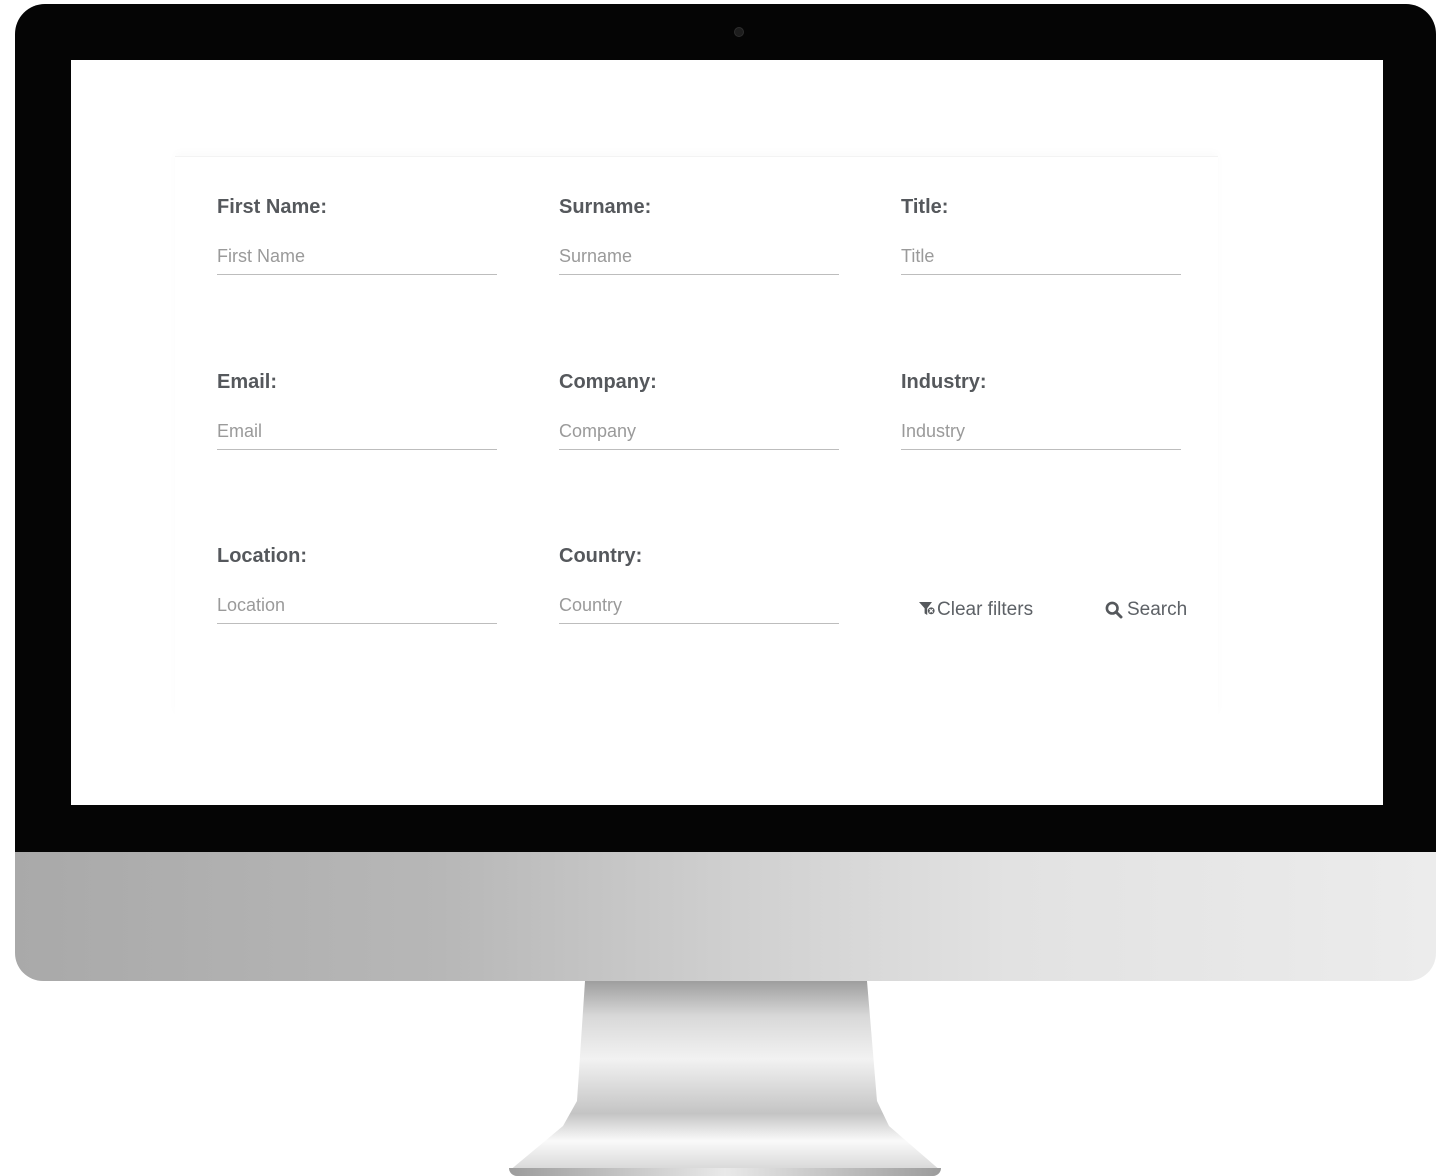  What do you see at coordinates (725, 1076) in the screenshot?
I see `monitor-stand` at bounding box center [725, 1076].